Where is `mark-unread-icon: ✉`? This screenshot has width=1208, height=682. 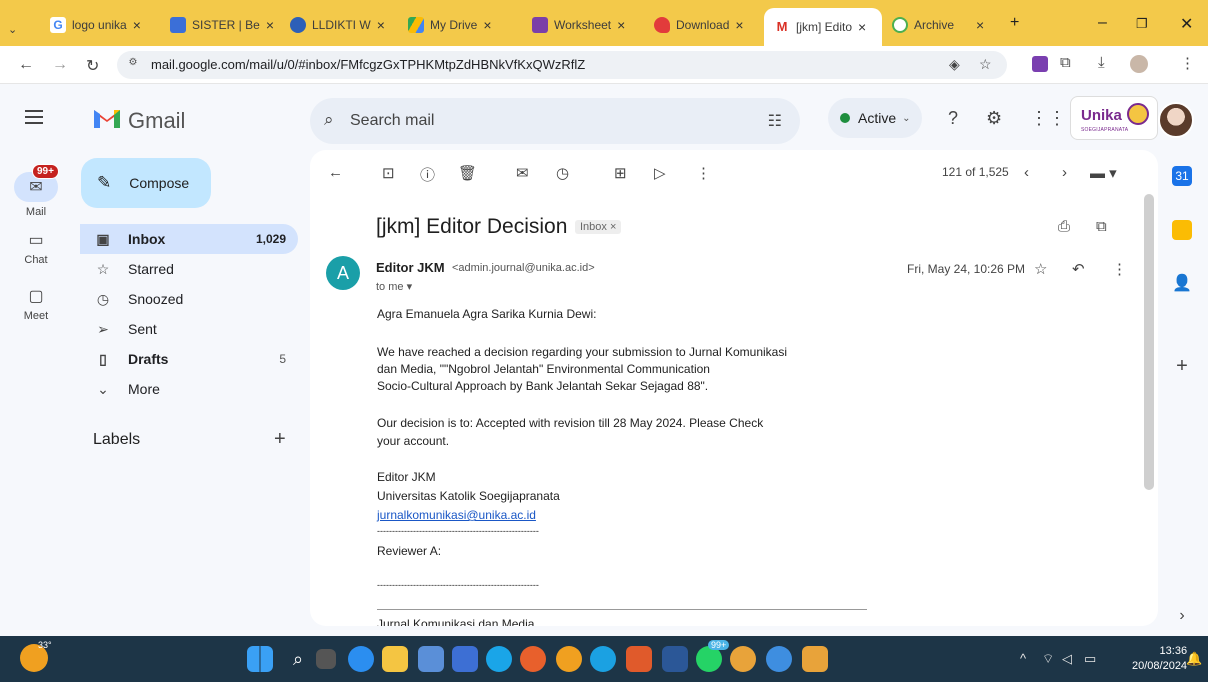 mark-unread-icon: ✉ is located at coordinates (522, 173).